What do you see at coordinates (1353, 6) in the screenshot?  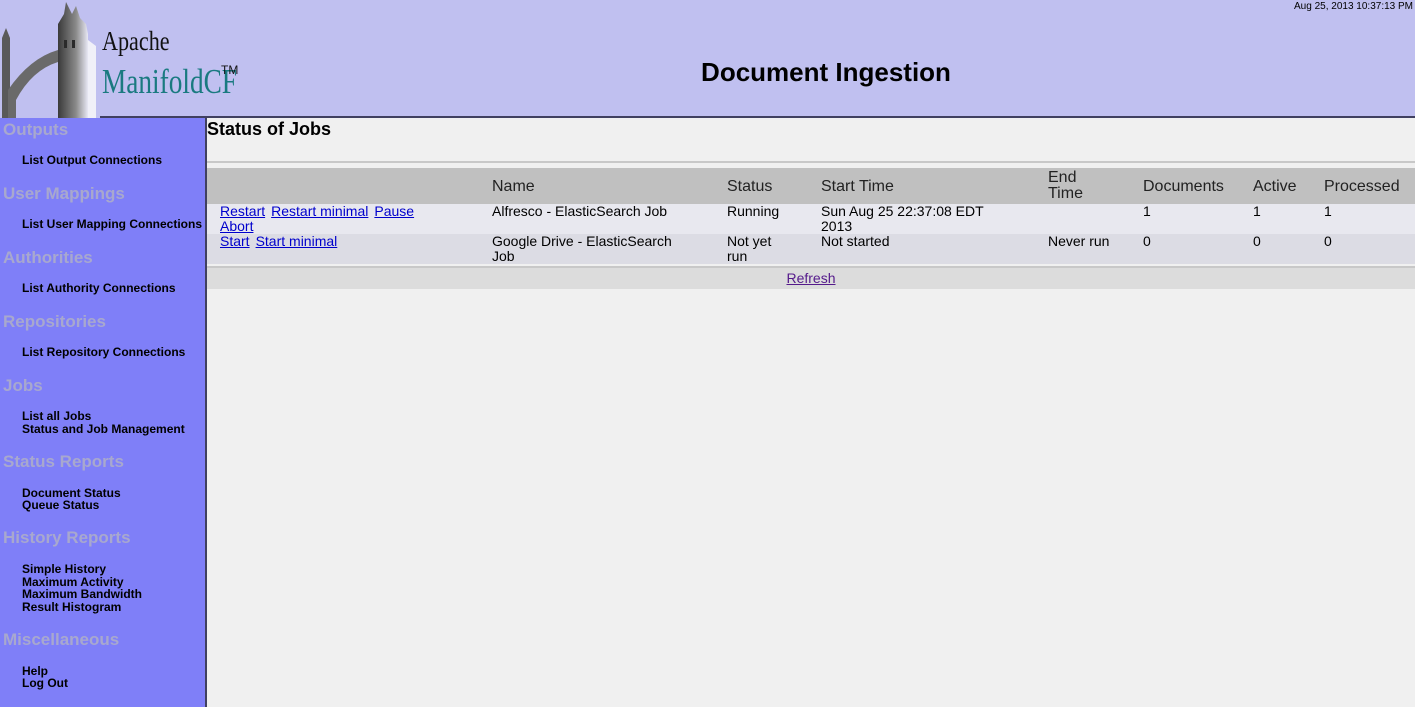 I see `timestamp: Aug 25, 2013 10:37:13 PM` at bounding box center [1353, 6].